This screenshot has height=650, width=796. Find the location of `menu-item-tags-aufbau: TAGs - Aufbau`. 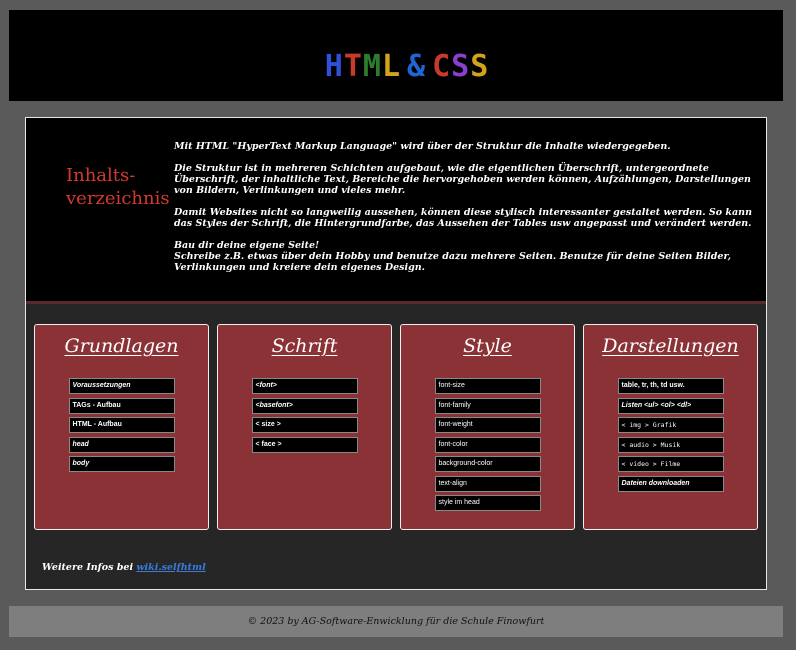

menu-item-tags-aufbau: TAGs - Aufbau is located at coordinates (121, 405).